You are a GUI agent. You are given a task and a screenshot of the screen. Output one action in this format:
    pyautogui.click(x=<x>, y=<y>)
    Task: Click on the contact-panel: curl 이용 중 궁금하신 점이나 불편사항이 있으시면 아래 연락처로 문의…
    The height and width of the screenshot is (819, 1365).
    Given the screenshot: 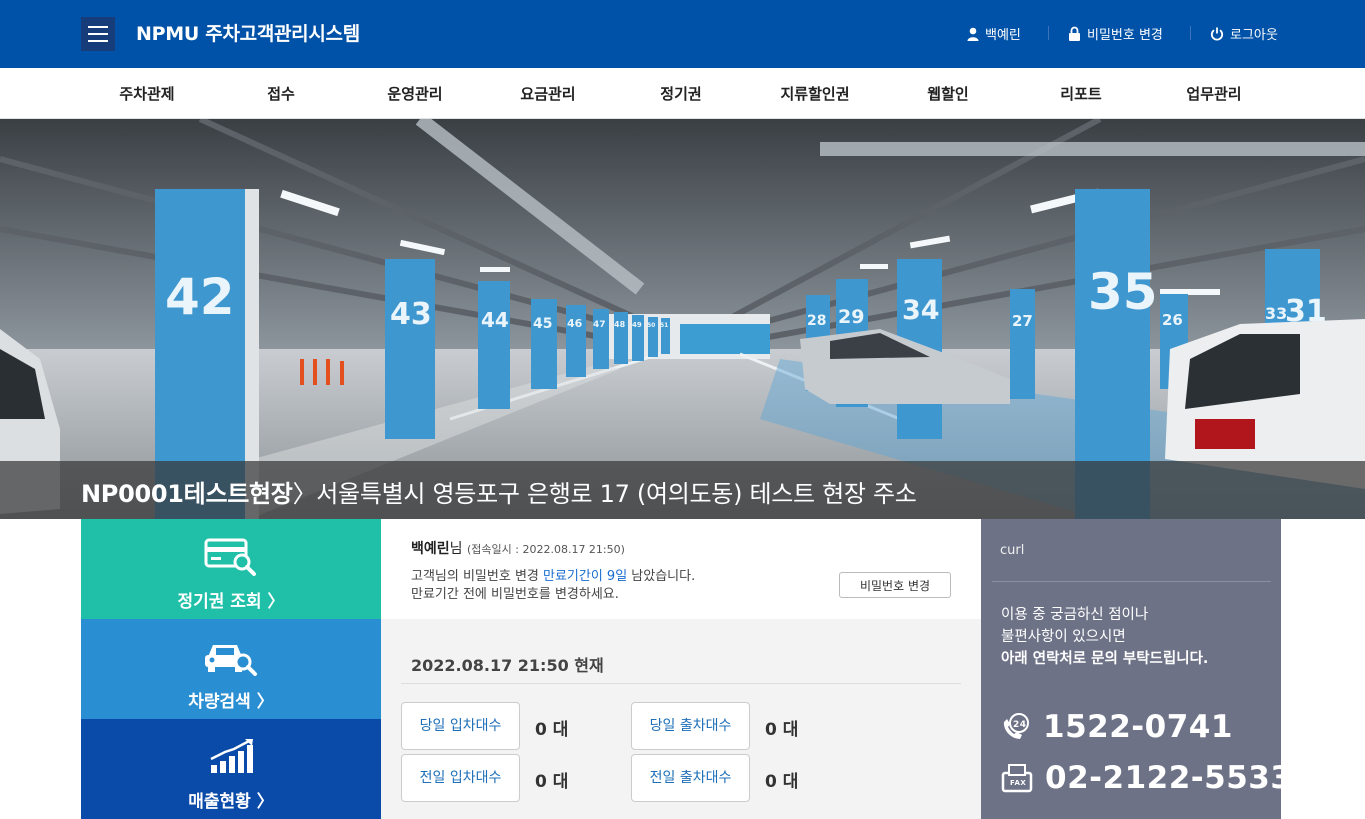 What is the action you would take?
    pyautogui.click(x=1136, y=669)
    